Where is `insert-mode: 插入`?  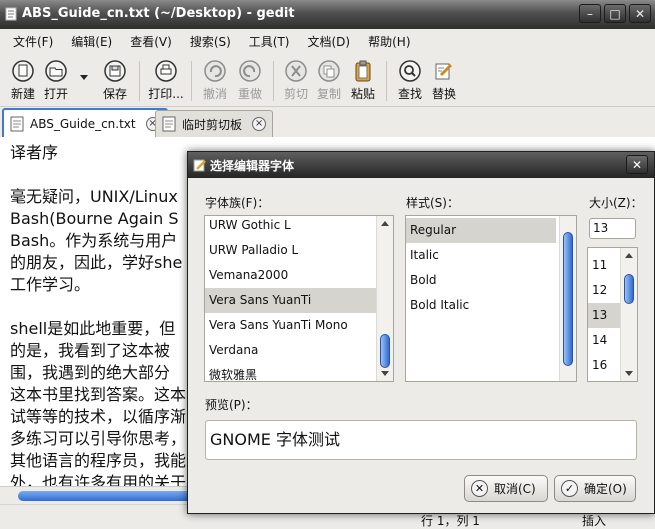 insert-mode: 插入 is located at coordinates (594, 521).